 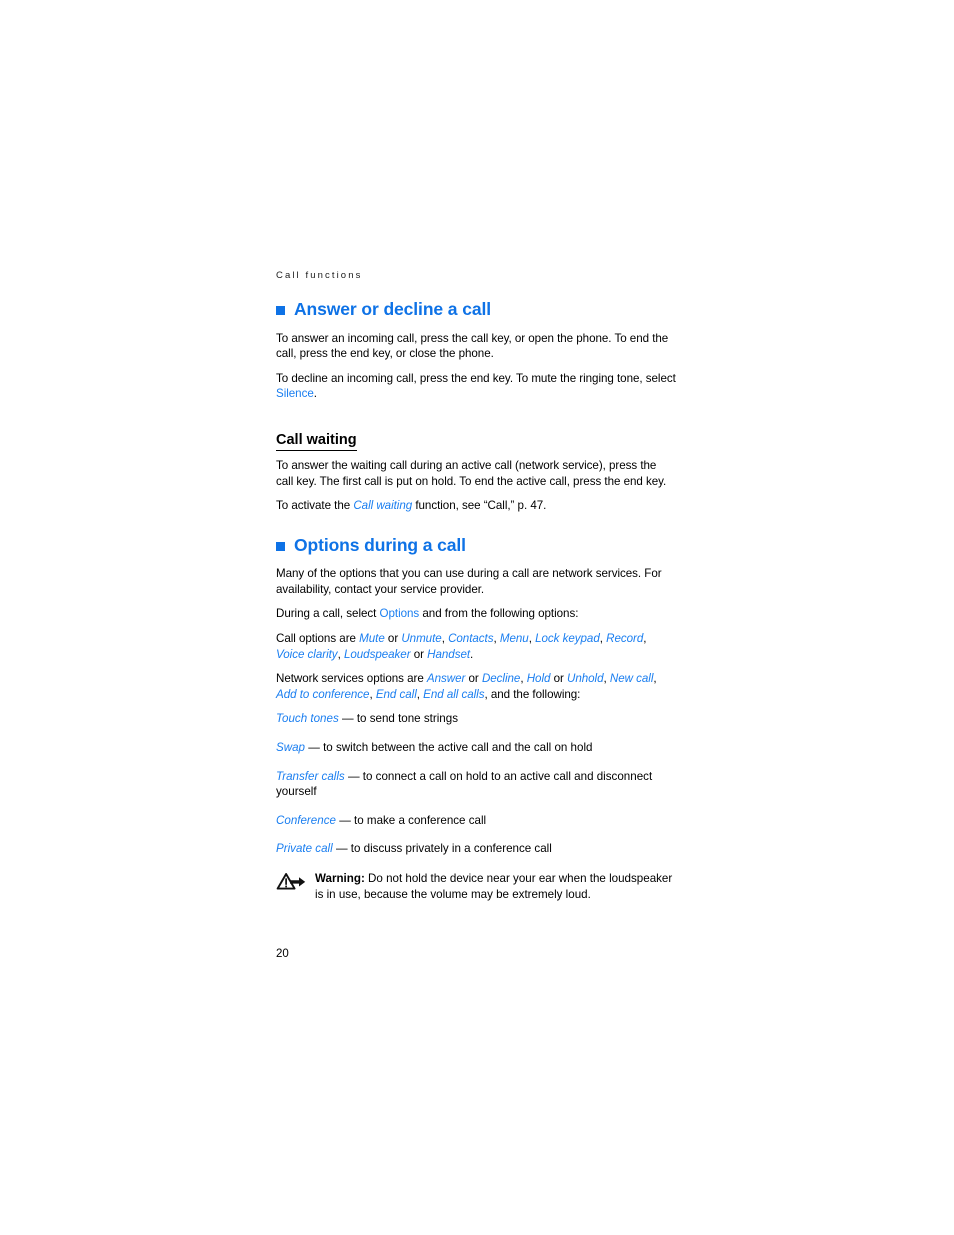 I want to click on term-contacts: Contacts, so click(x=471, y=638).